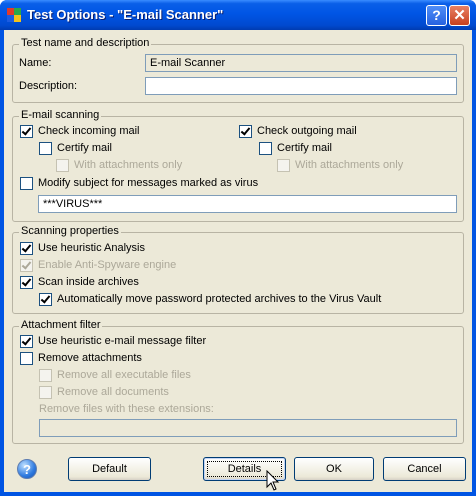  Describe the element at coordinates (245, 131) in the screenshot. I see `check-outgoing-checkbox` at that location.